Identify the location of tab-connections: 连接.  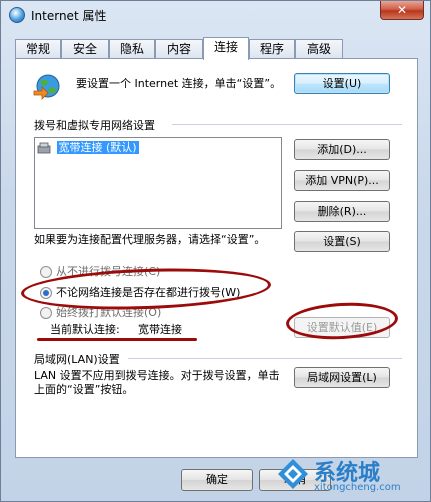
(226, 48).